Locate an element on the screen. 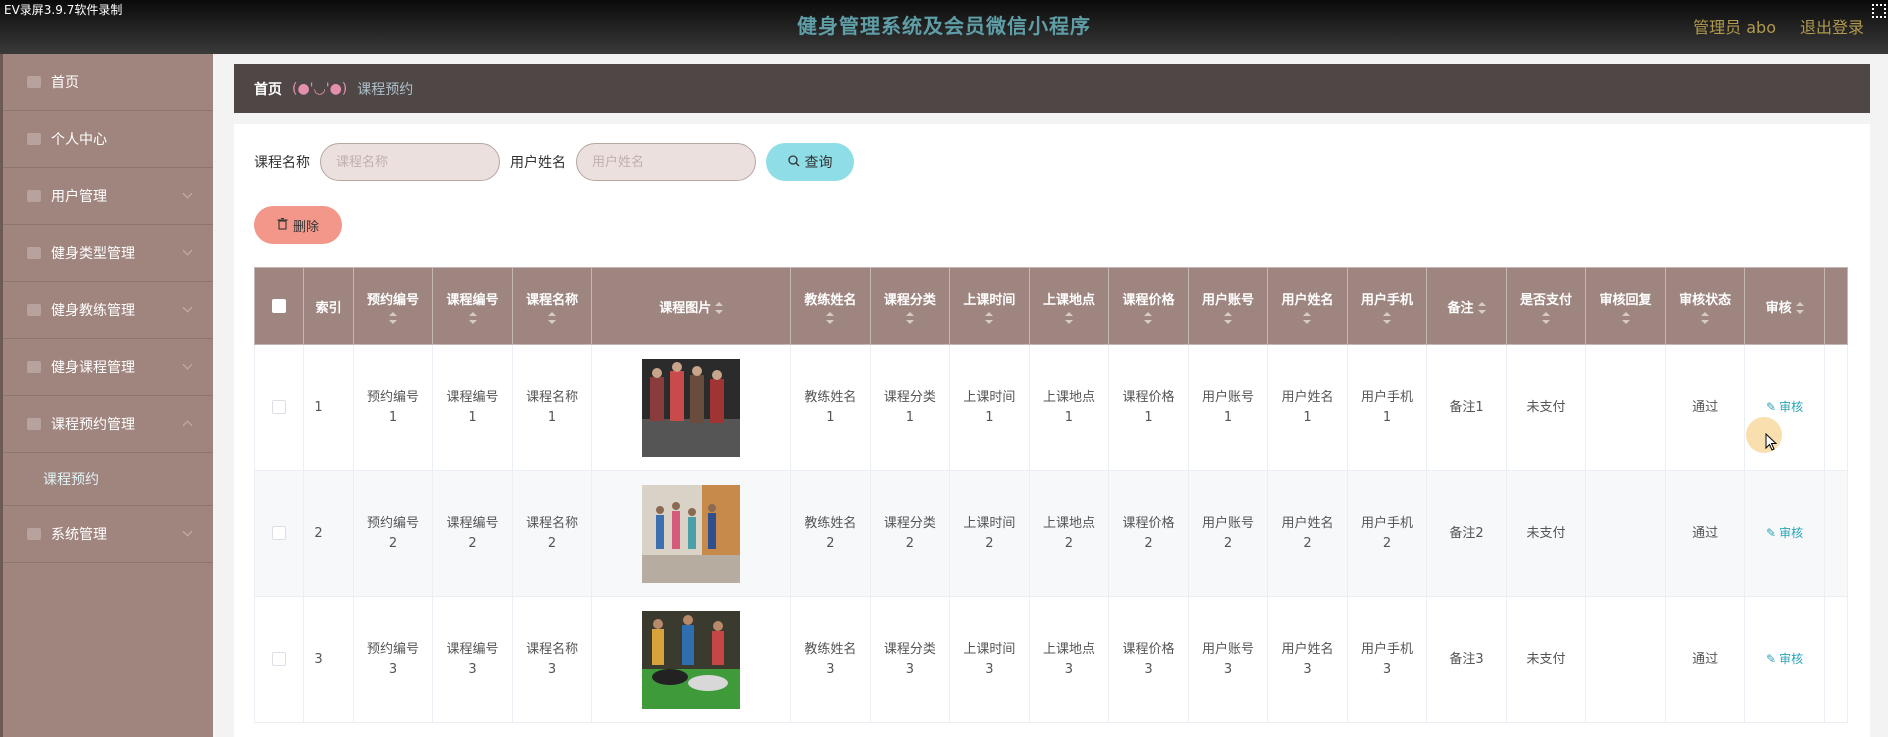 The image size is (1888, 737). cell-course-name: 课程名称 1 is located at coordinates (552, 407).